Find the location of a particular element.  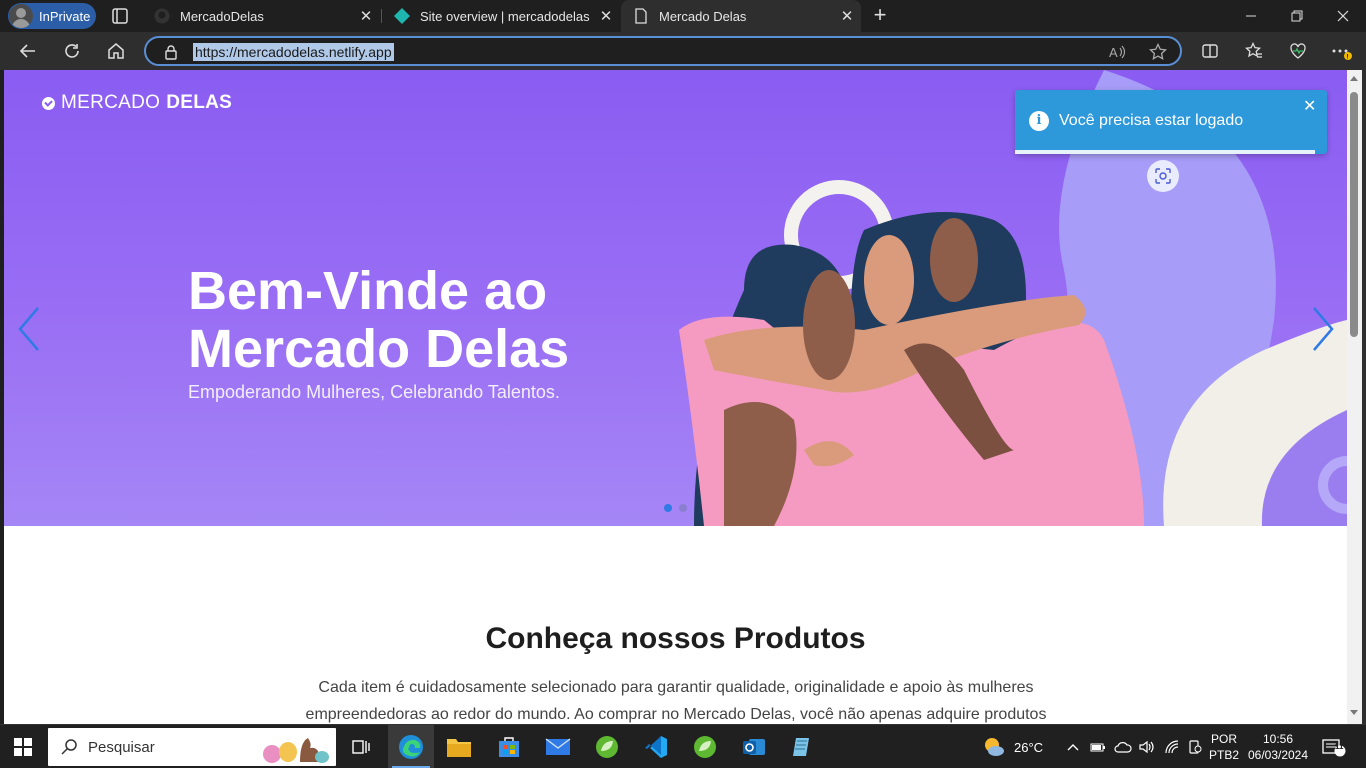

language-code: POR is located at coordinates (1223, 739).